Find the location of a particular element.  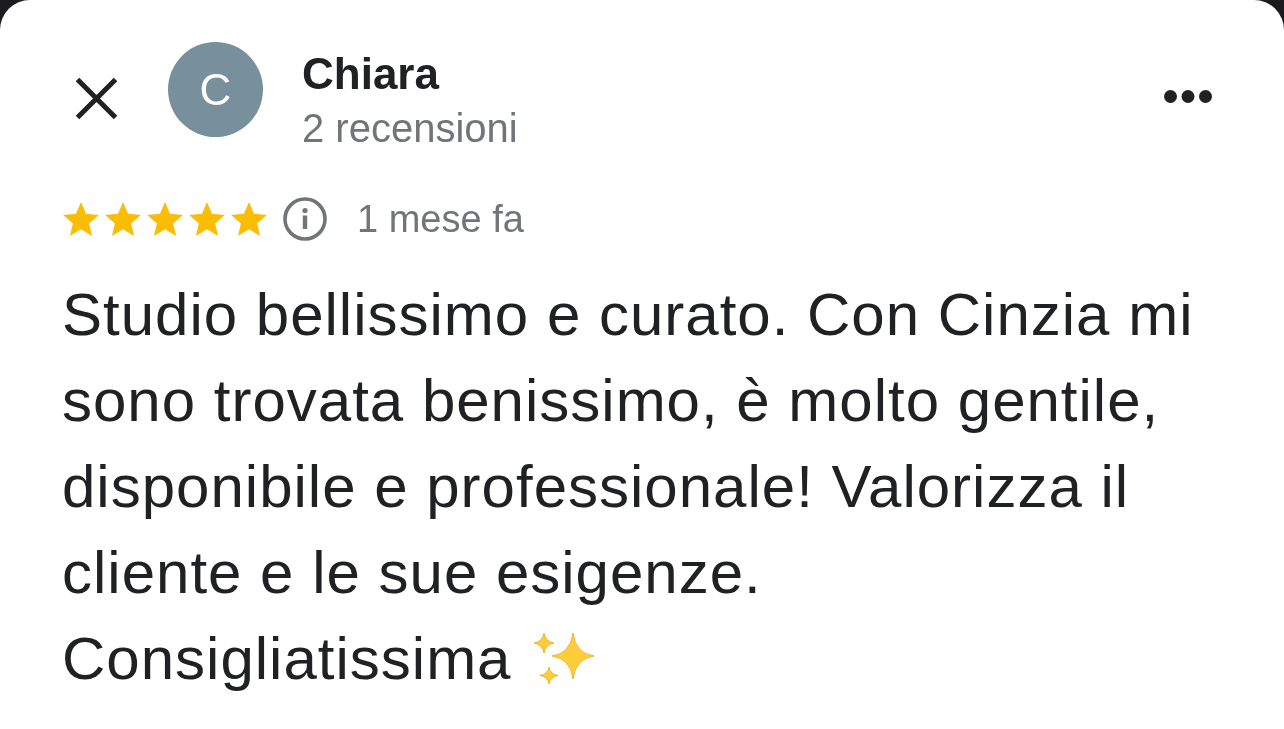

review-text: Consigliatissima is located at coordinates (287, 659).